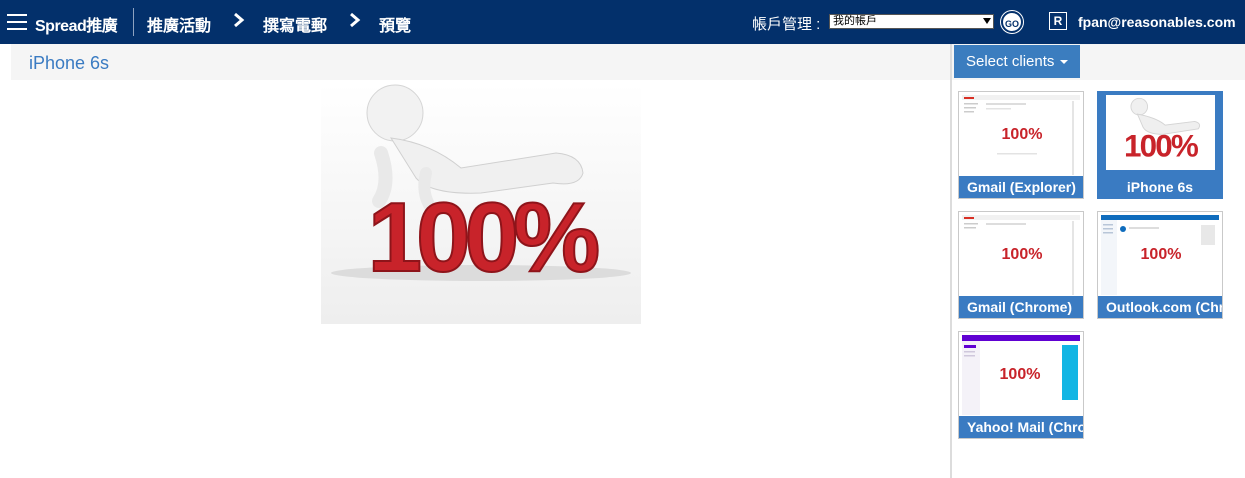 This screenshot has width=1245, height=478. I want to click on user-avatar: R, so click(1058, 21).